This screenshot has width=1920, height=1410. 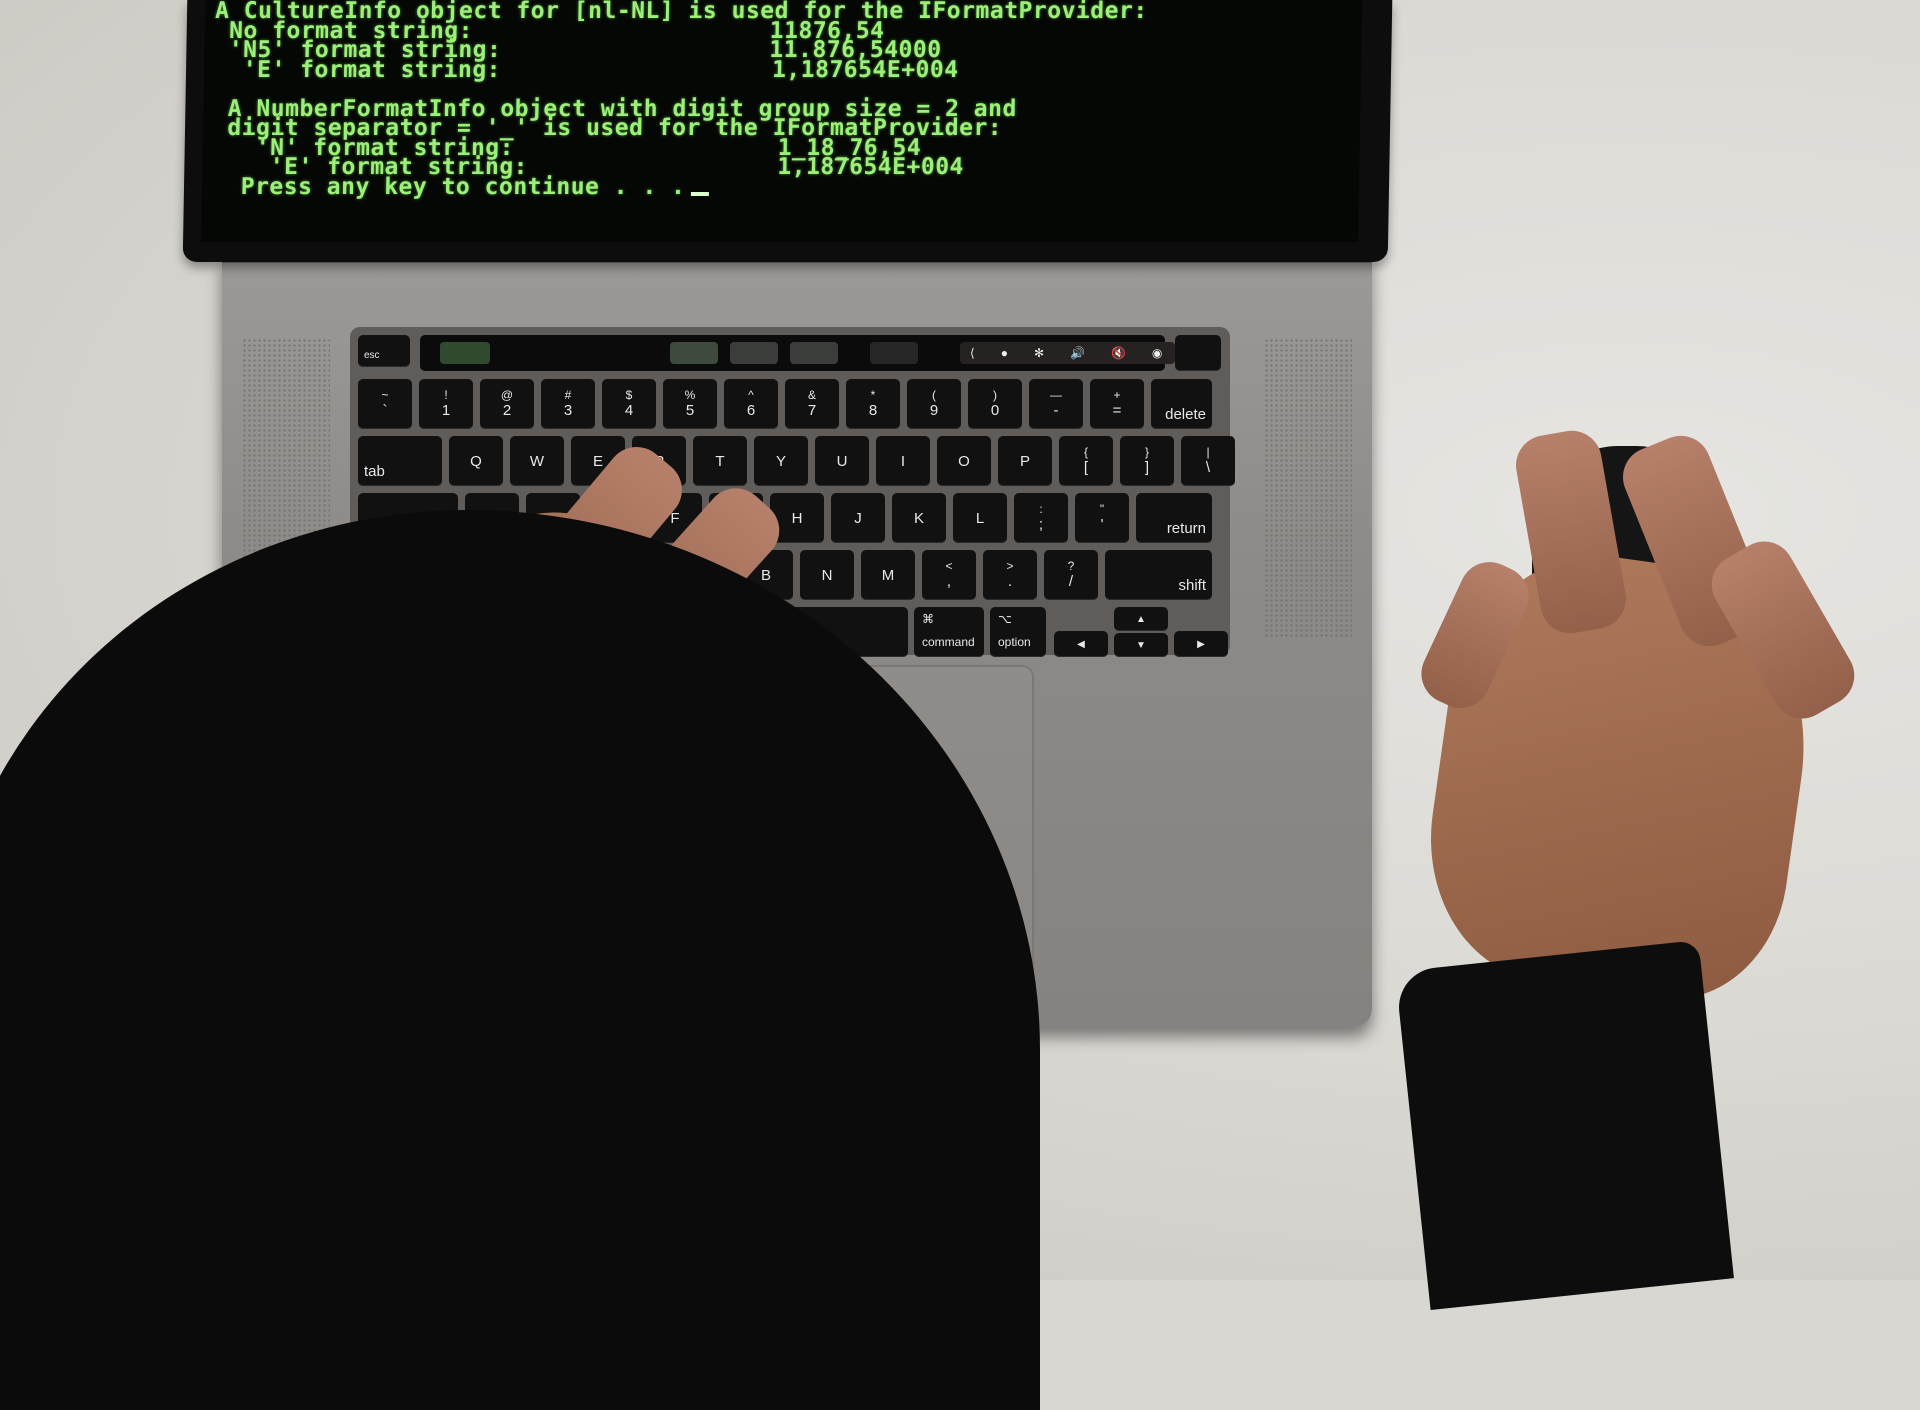 I want to click on key-semicolon-shift-label: :, so click(x=1041, y=509).